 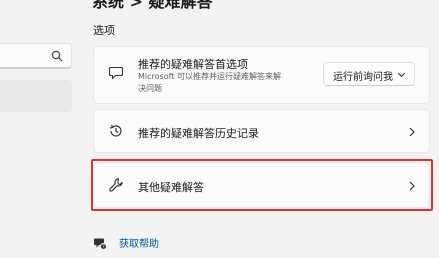 I want to click on card-troubleshoot-history: 推荐的疑难解答历史记录, so click(x=261, y=131).